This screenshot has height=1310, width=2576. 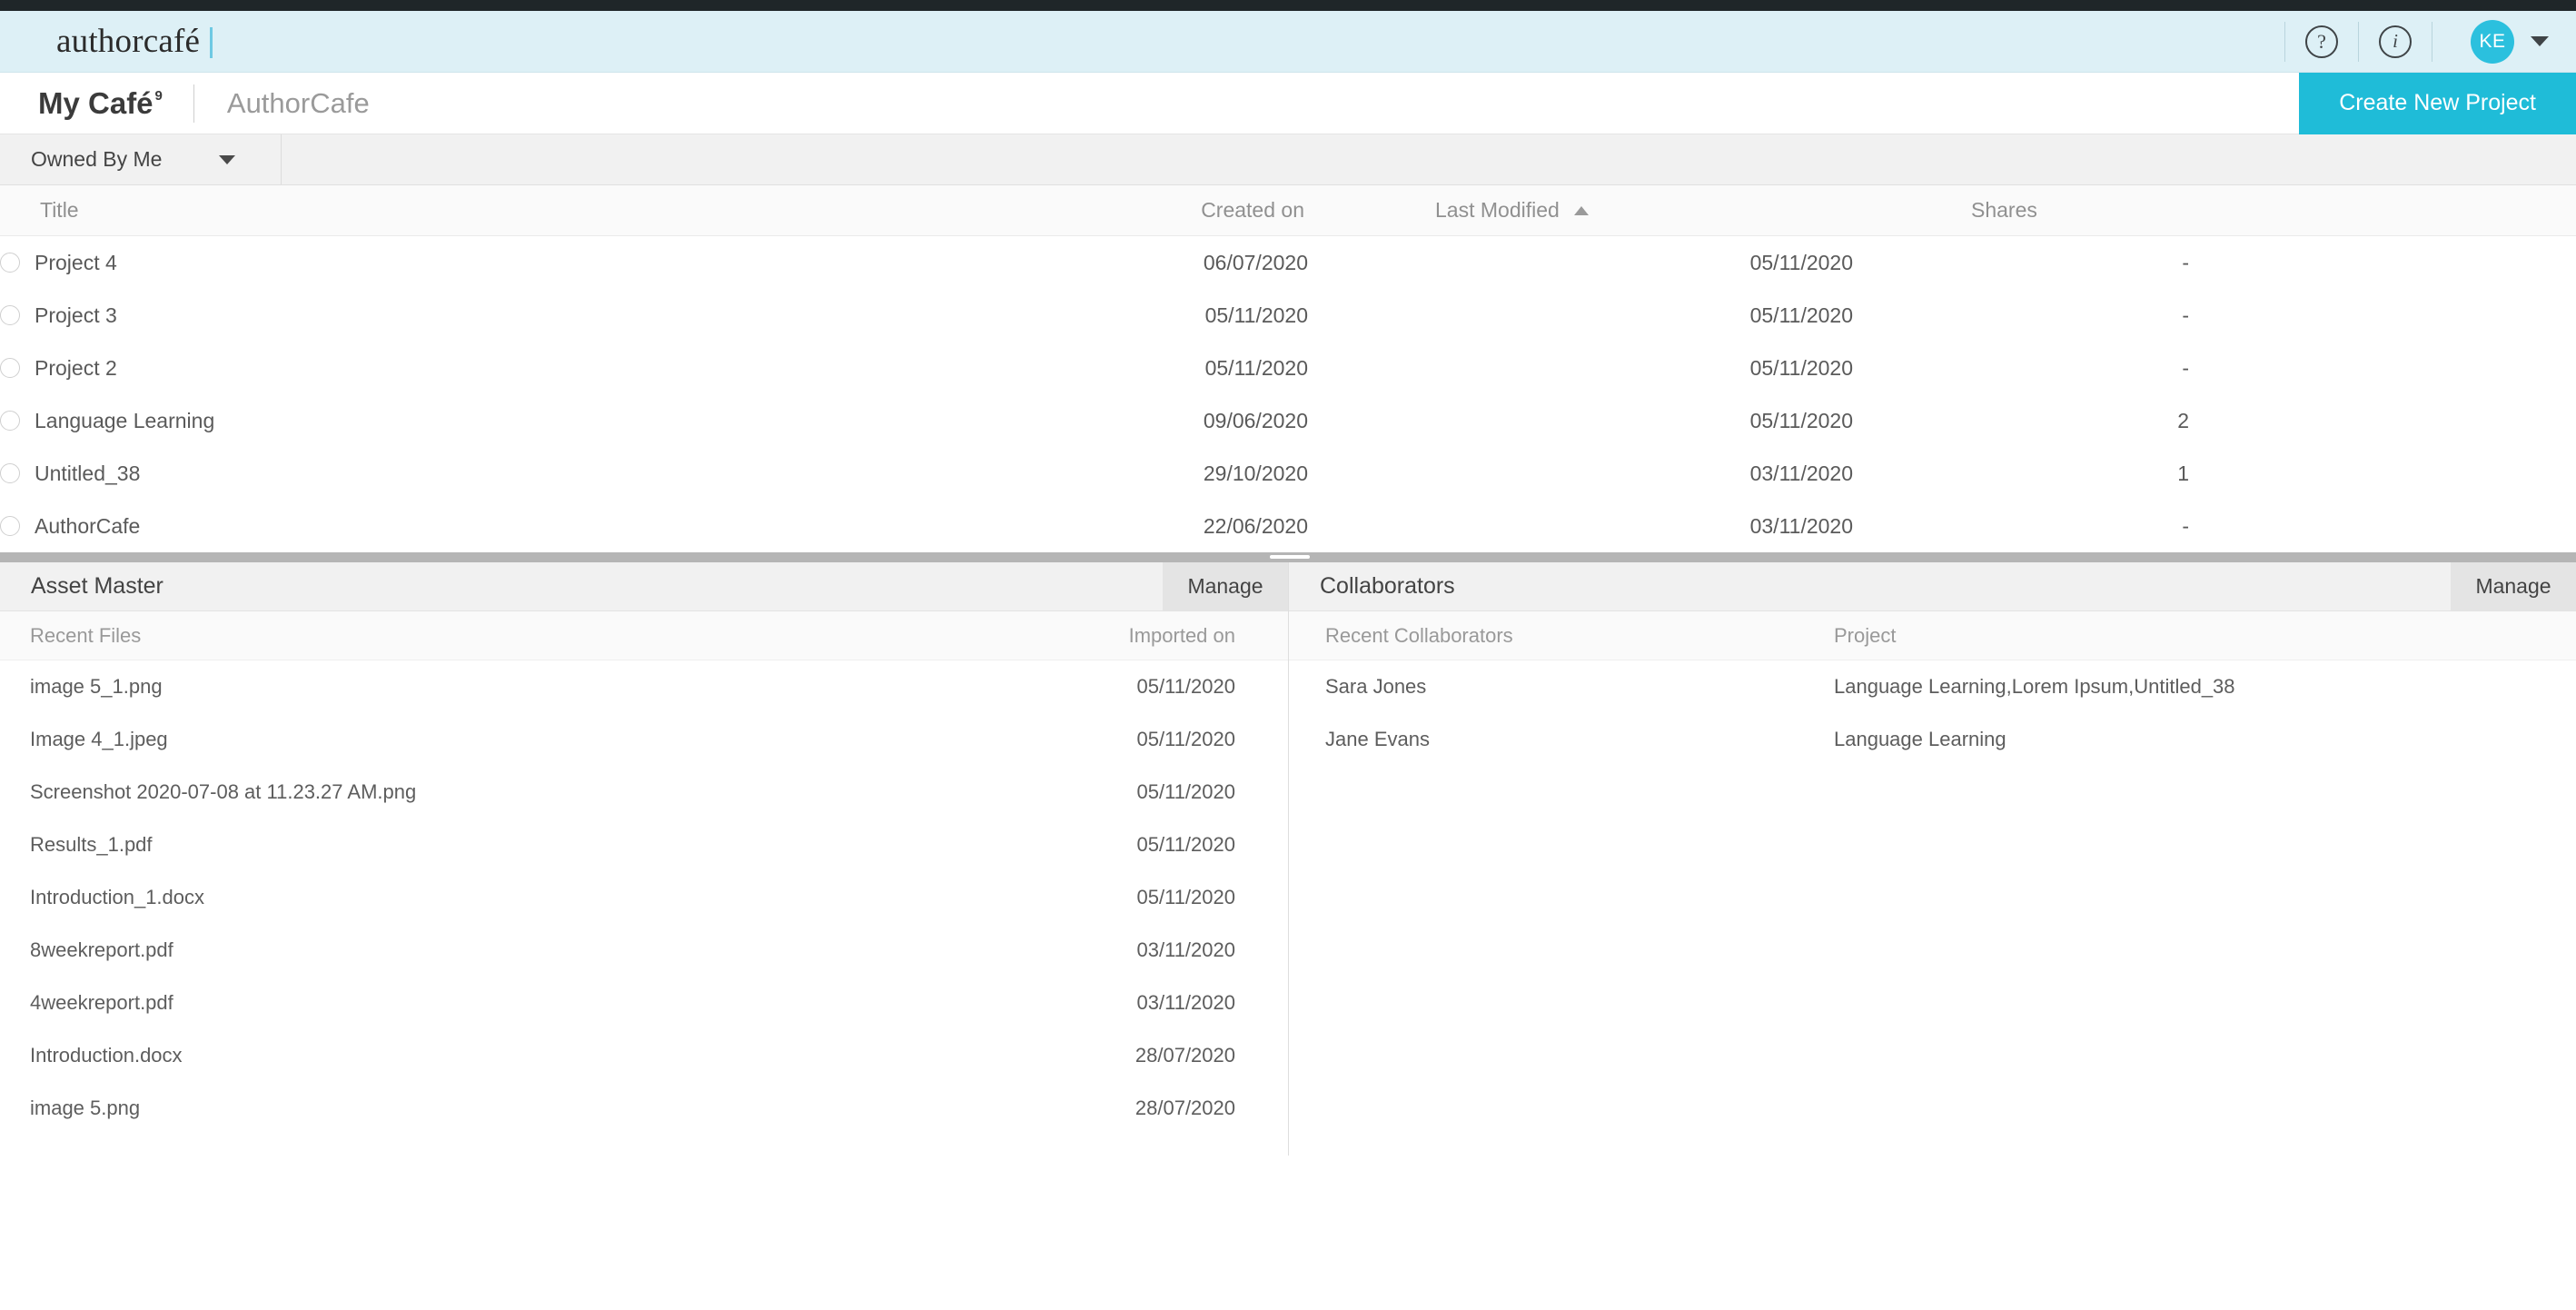 What do you see at coordinates (2420, 41) in the screenshot?
I see `brand-bar-actions: ? i KE` at bounding box center [2420, 41].